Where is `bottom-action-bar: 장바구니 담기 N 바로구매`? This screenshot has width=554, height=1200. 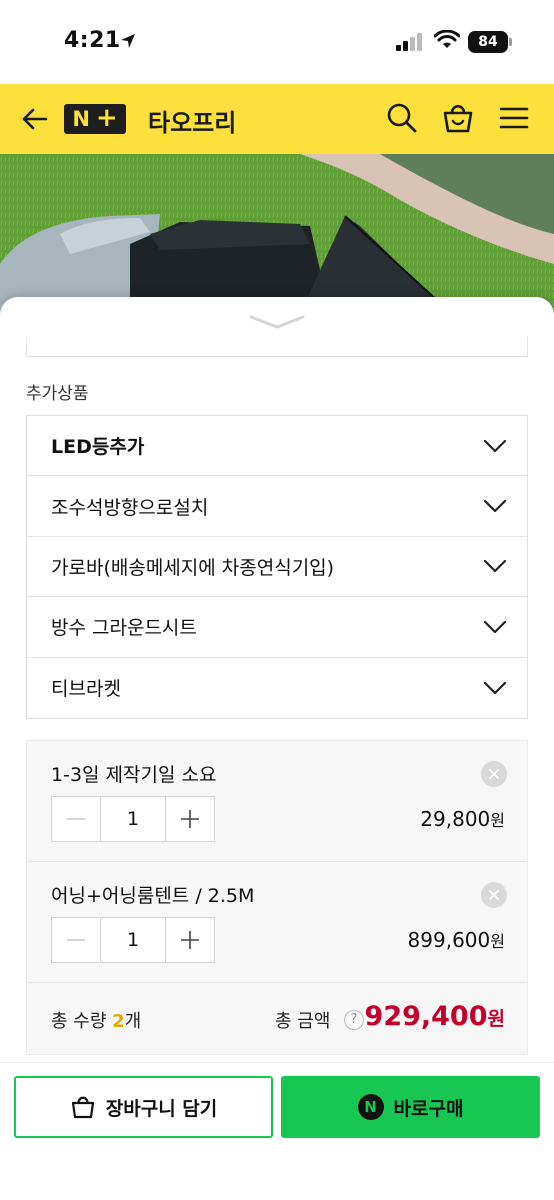
bottom-action-bar: 장바구니 담기 N 바로구매 is located at coordinates (277, 1131).